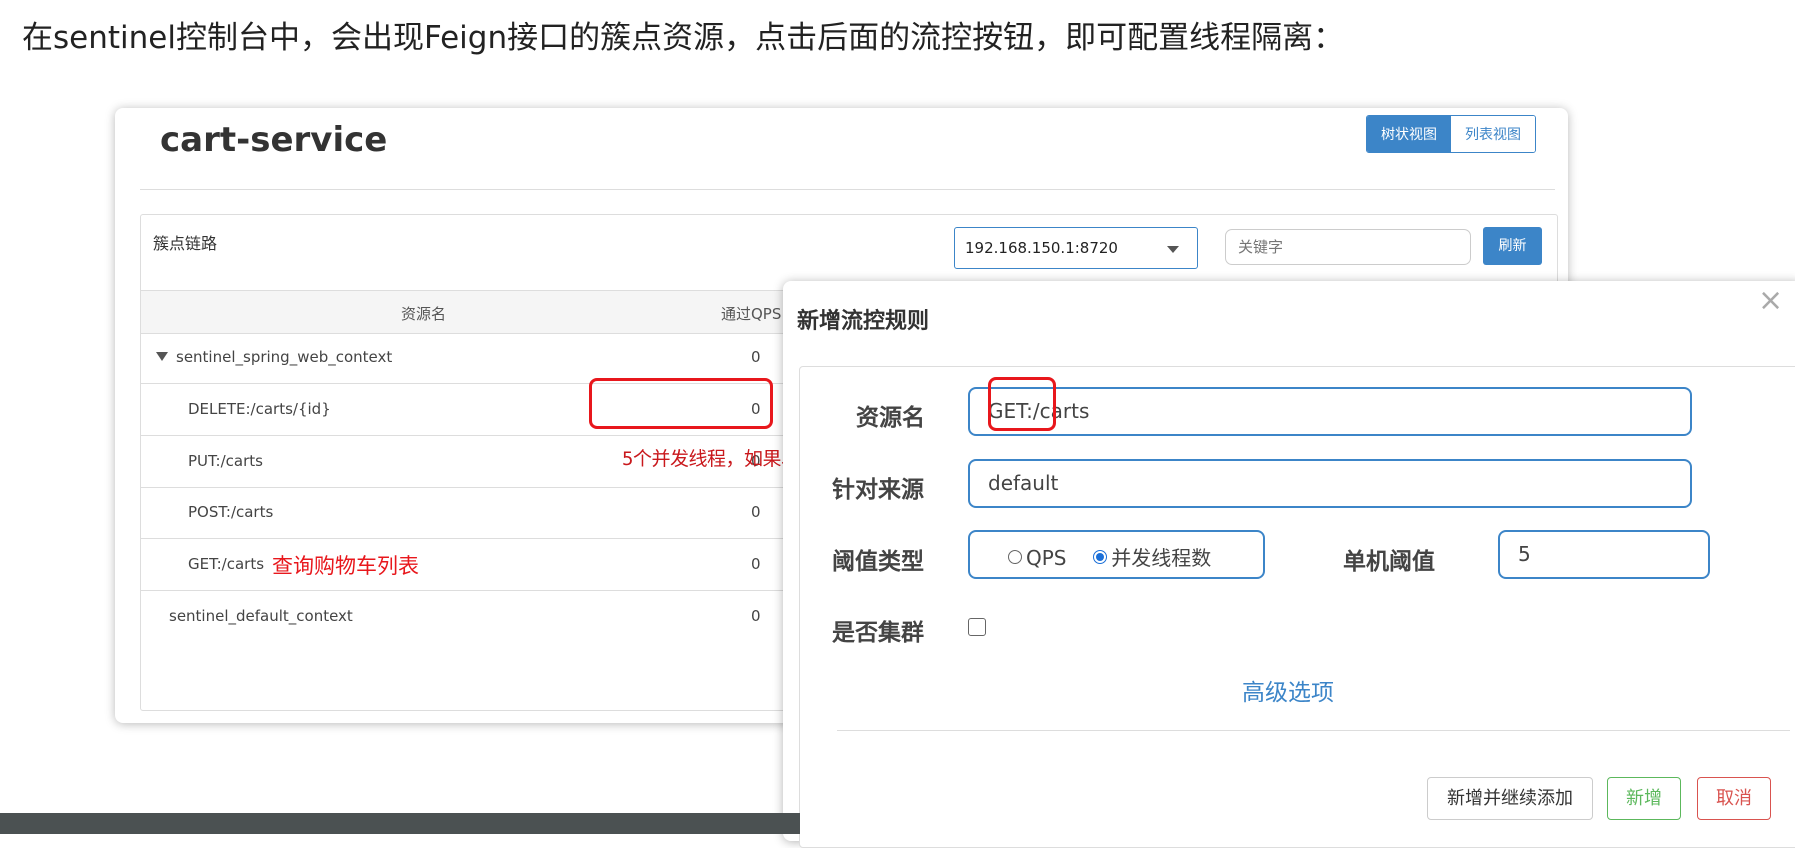  Describe the element at coordinates (1409, 134) in the screenshot. I see `tree-view-button: 树状视图` at that location.